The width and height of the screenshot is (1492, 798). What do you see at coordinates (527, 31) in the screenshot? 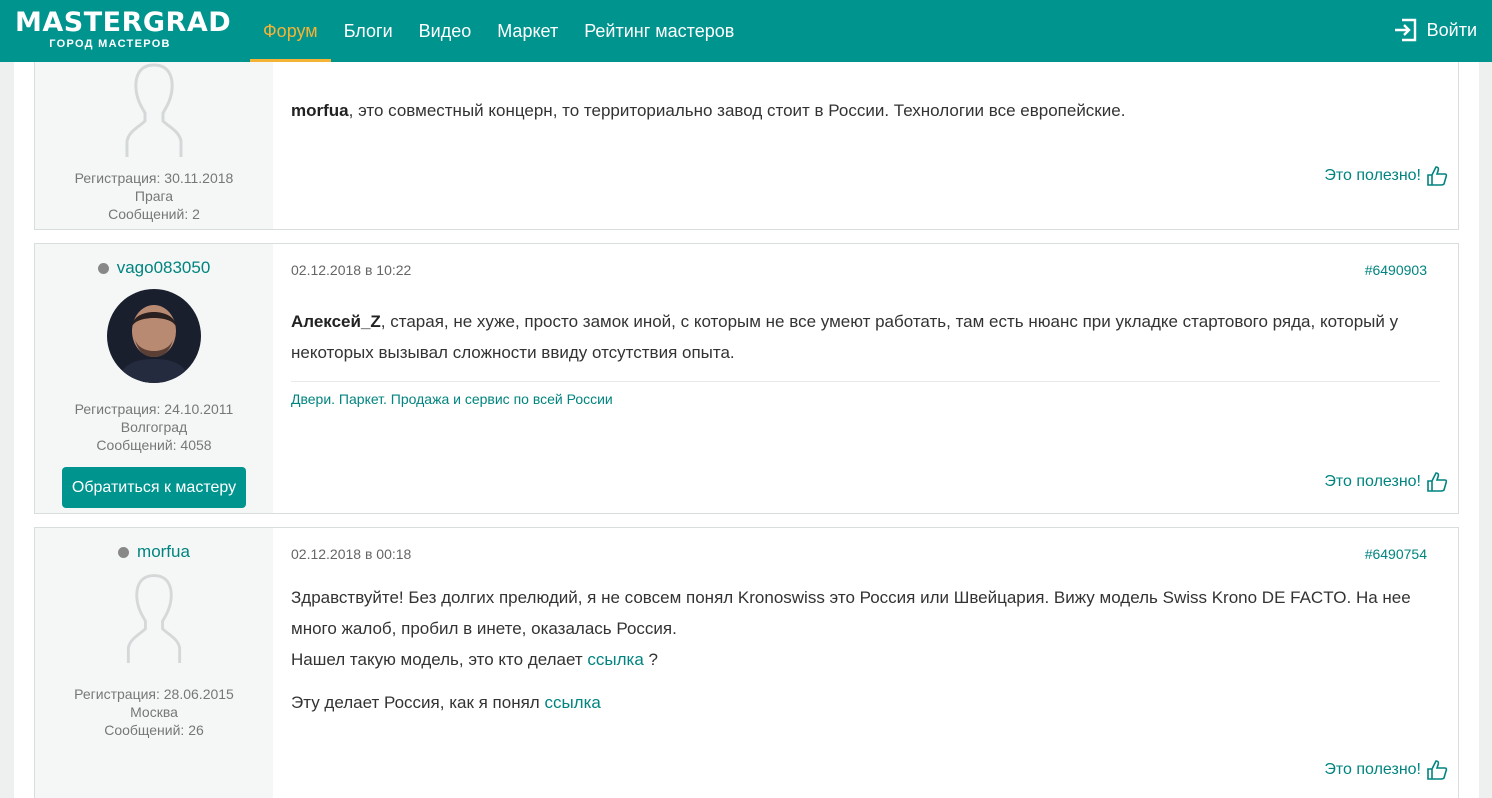
I see `nav-market: Маркет` at bounding box center [527, 31].